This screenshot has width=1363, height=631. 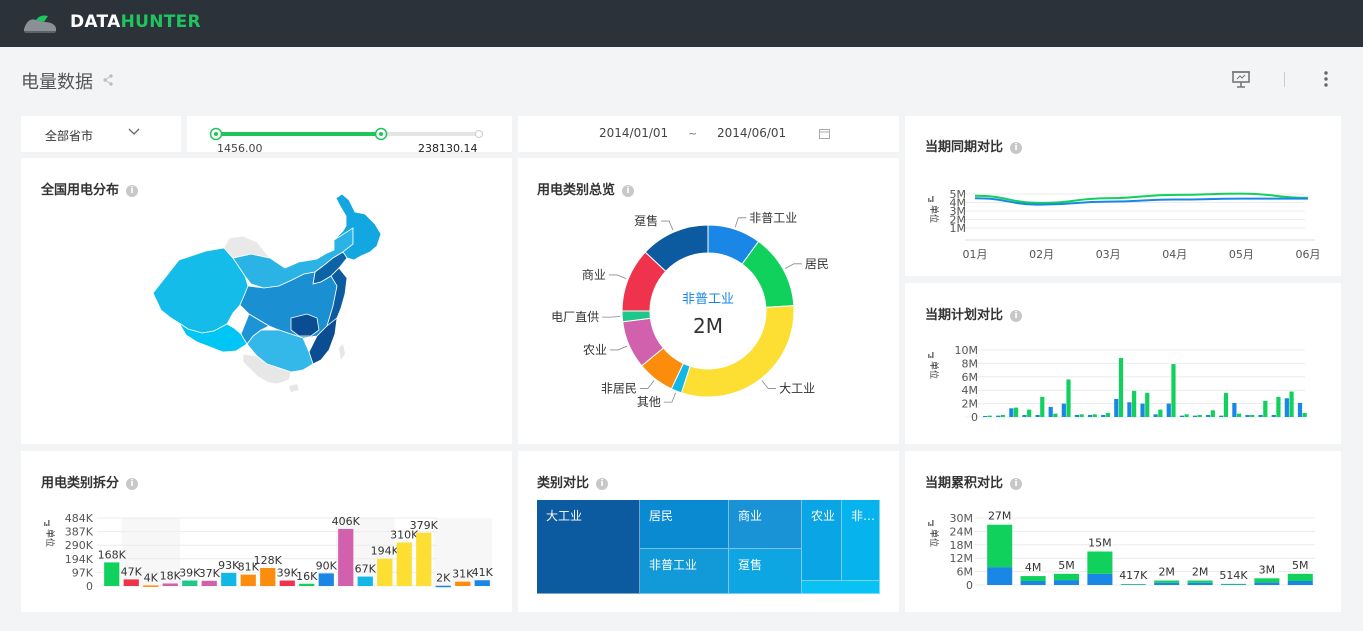 I want to click on presentation-icon, so click(x=1241, y=79).